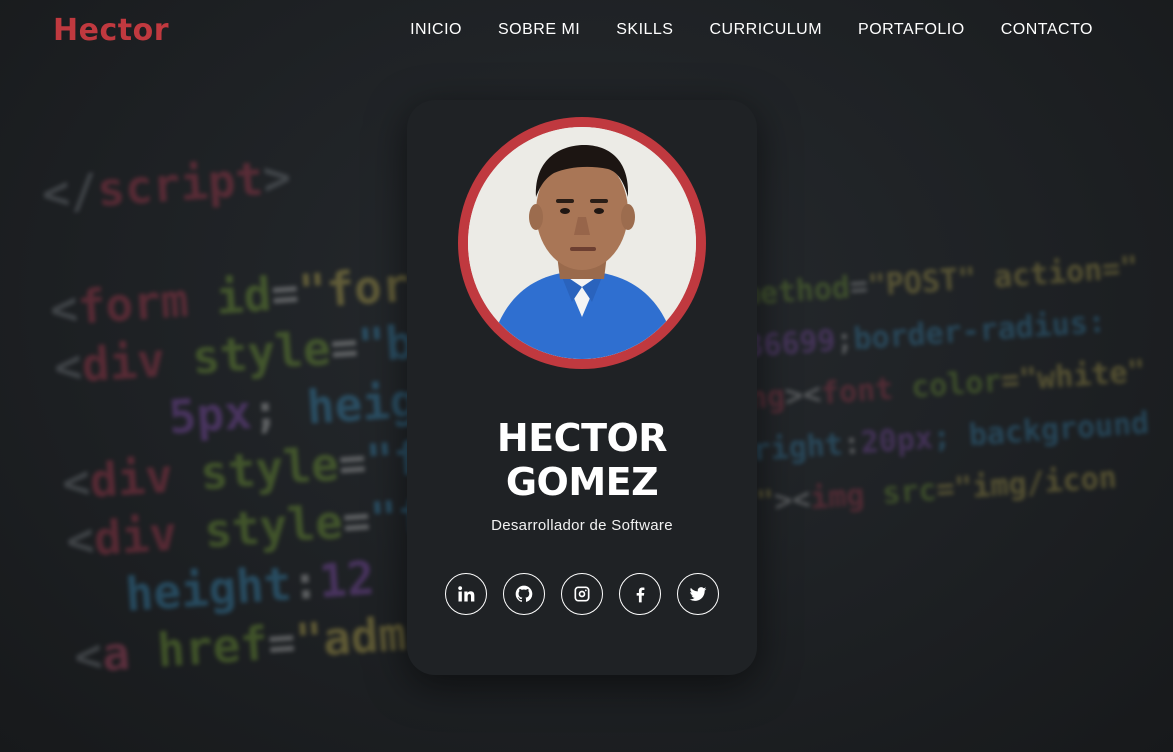 This screenshot has height=752, width=1173. Describe the element at coordinates (436, 30) in the screenshot. I see `nav-link-inicio: INICIO` at that location.